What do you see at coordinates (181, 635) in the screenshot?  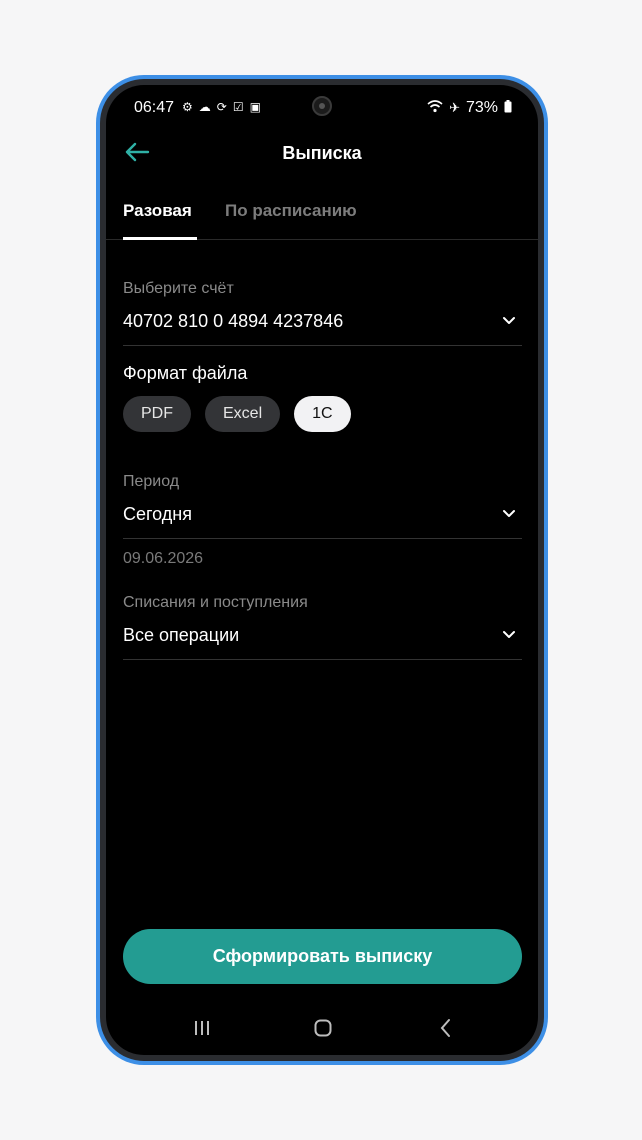 I see `operations-value: Все операции` at bounding box center [181, 635].